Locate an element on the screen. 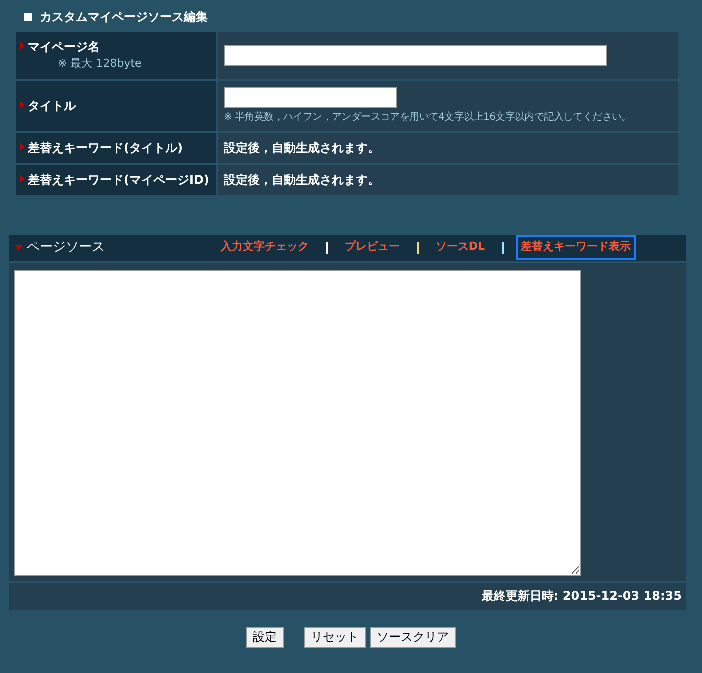 The width and height of the screenshot is (702, 673). field-label: 差替えキーワード(タイトル) is located at coordinates (105, 148).